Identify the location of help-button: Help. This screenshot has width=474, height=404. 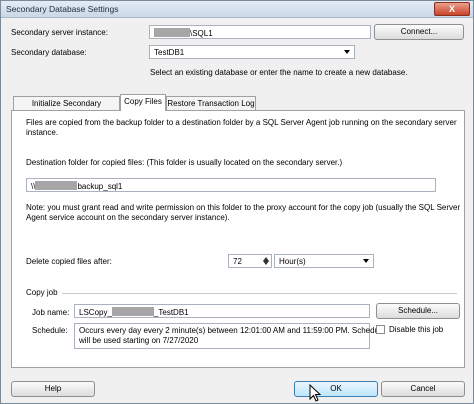
(53, 389).